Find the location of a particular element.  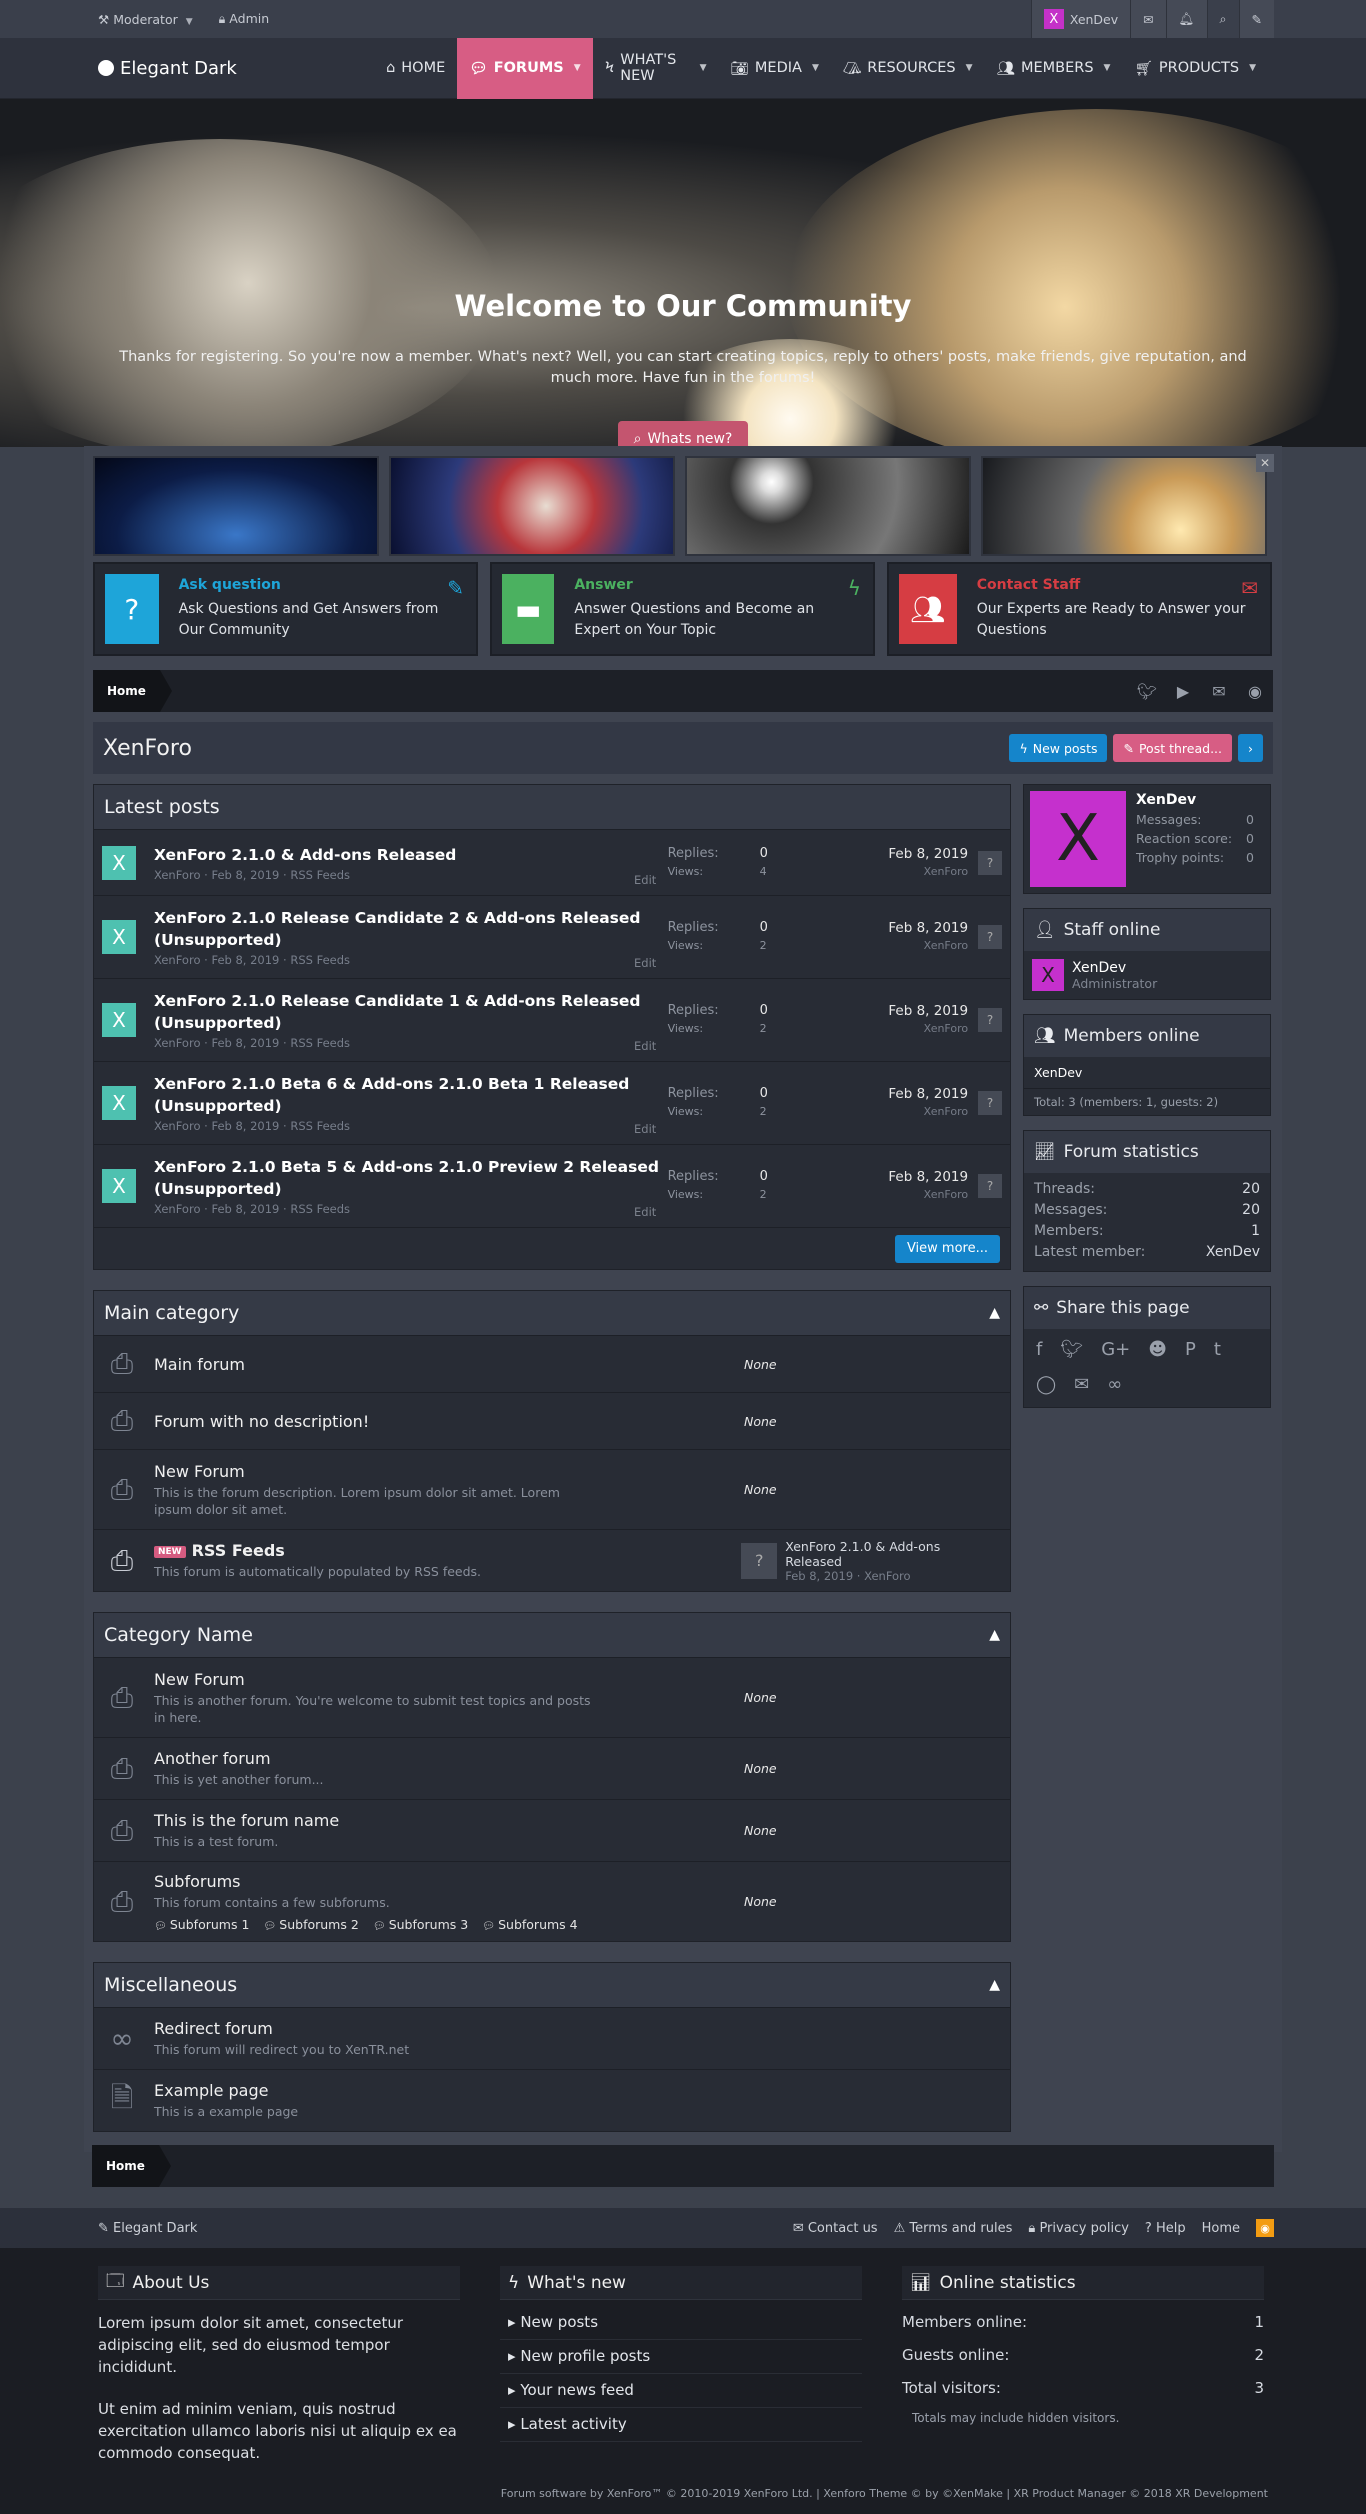

forum-name-link: Another forum is located at coordinates (212, 1758).